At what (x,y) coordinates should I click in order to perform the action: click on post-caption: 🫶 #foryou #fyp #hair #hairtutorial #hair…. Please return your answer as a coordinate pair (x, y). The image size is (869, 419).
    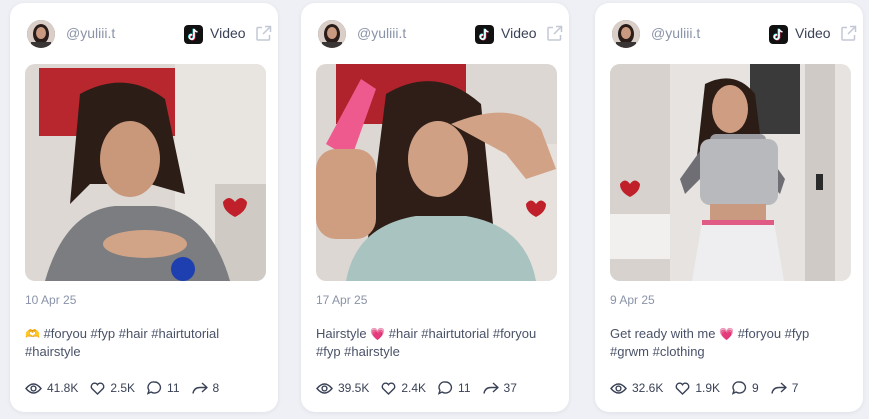
    Looking at the image, I should click on (145, 343).